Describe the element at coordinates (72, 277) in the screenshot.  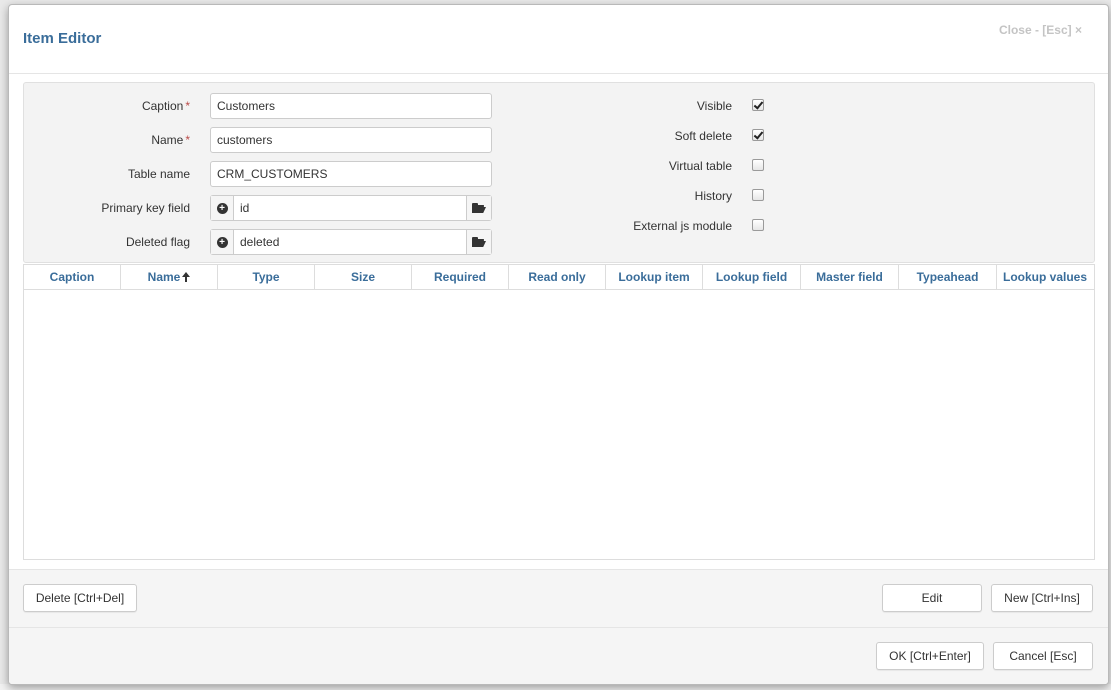
I see `column-header-caption: Caption` at that location.